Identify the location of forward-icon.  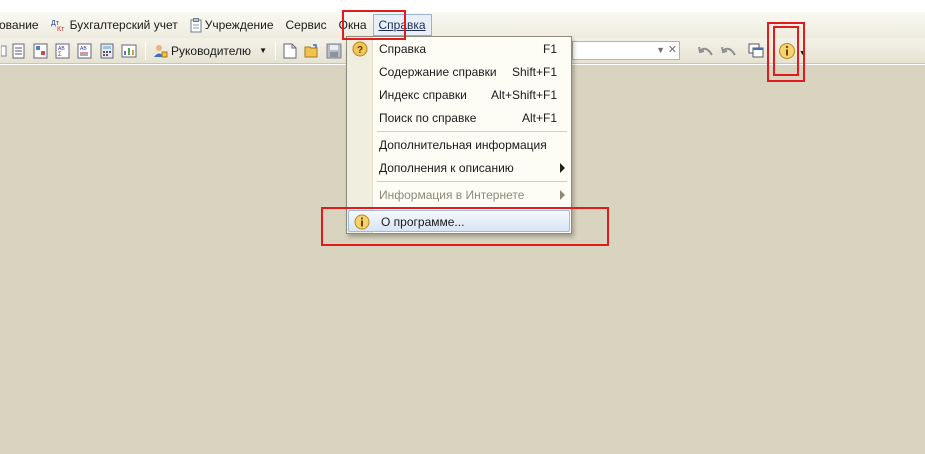
(729, 51).